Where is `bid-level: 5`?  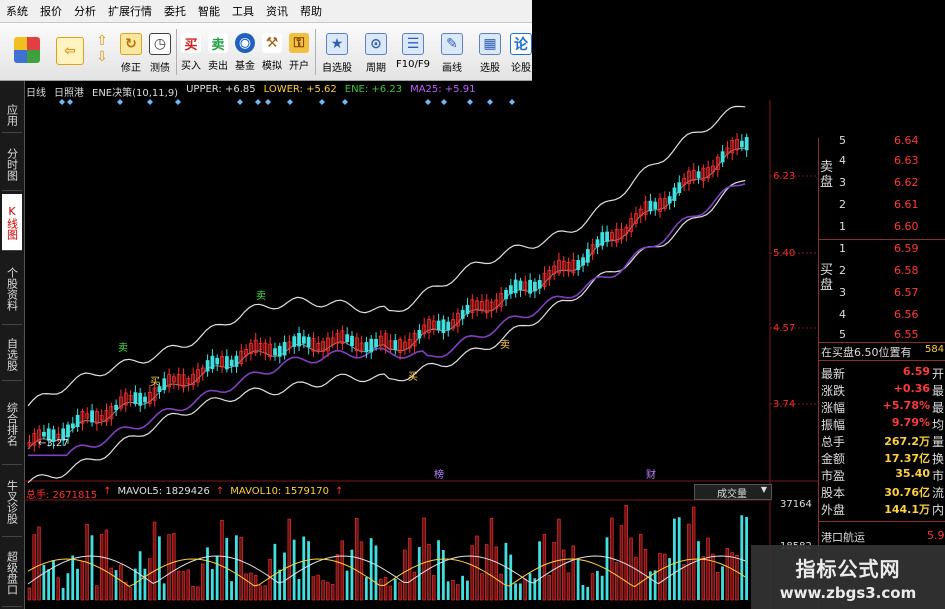 bid-level: 5 is located at coordinates (842, 334).